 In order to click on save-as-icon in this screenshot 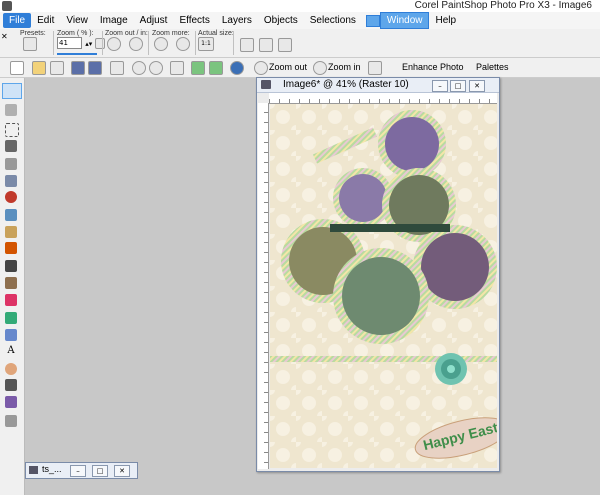, I will do `click(95, 68)`.